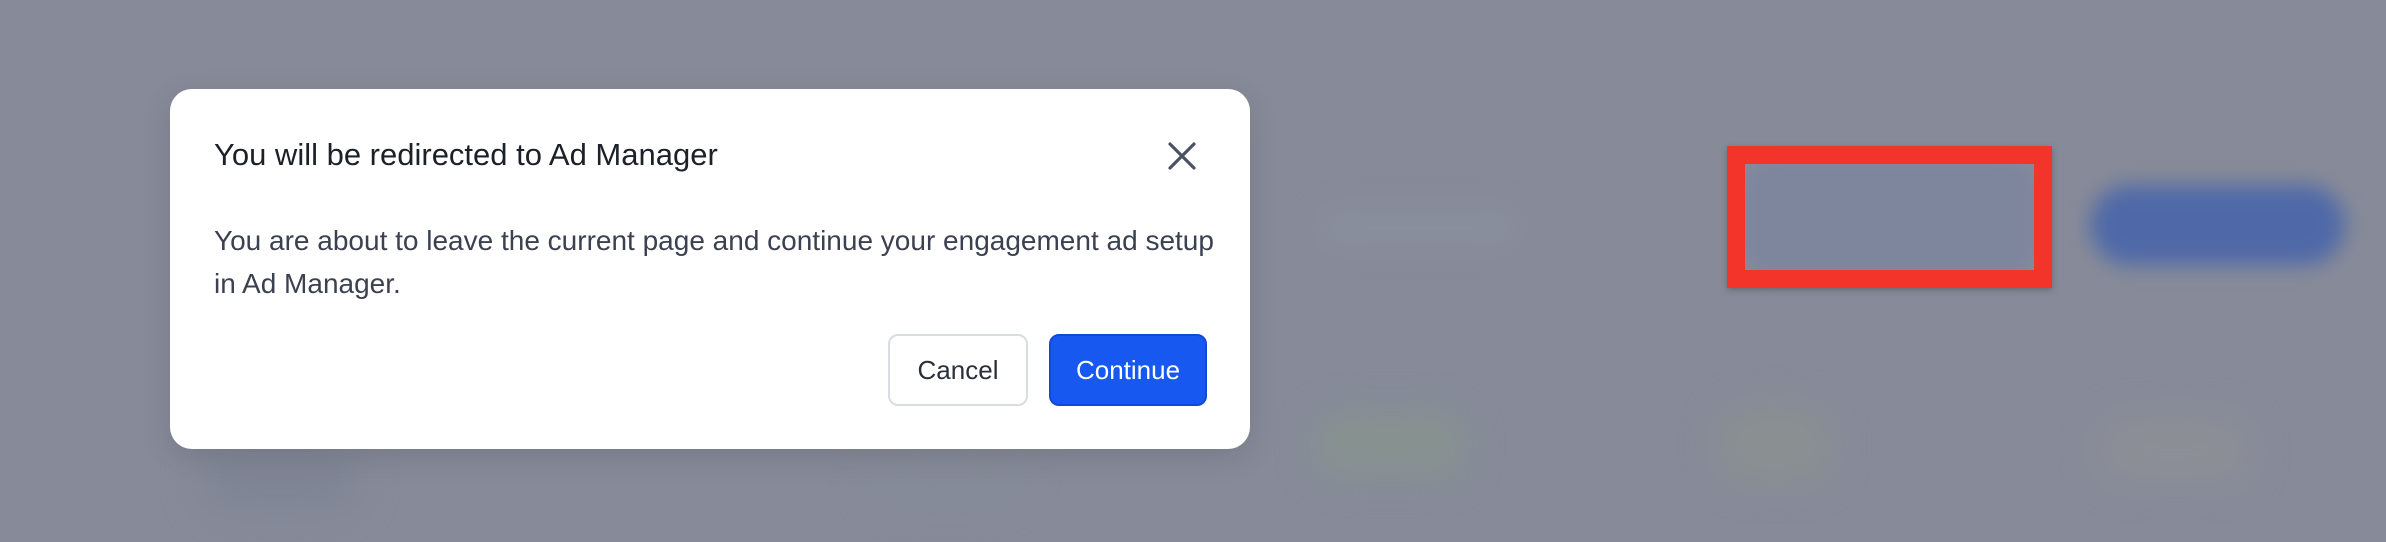 The height and width of the screenshot is (542, 2386). What do you see at coordinates (466, 154) in the screenshot?
I see `dialog-title: You will be redirected to Ad Manager` at bounding box center [466, 154].